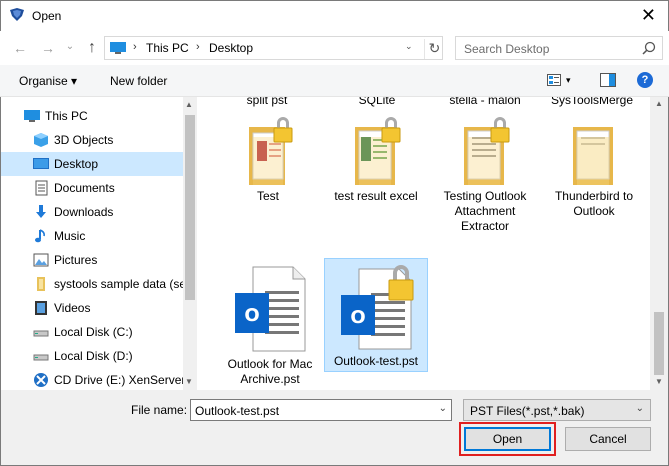 The width and height of the screenshot is (669, 466). I want to click on sidebar-item-music: Music, so click(92, 236).